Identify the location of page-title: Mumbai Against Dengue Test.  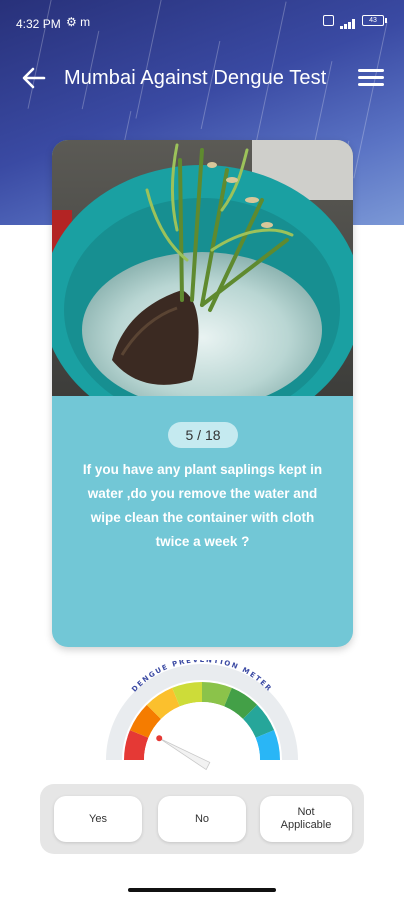
(195, 78).